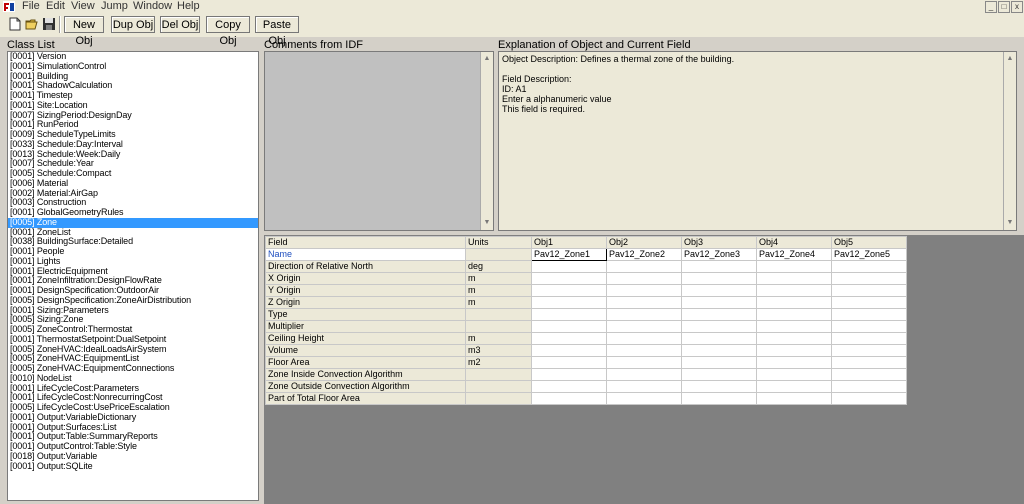 The image size is (1024, 504). I want to click on explanation-scrollbar: ▲ ▼, so click(1009, 141).